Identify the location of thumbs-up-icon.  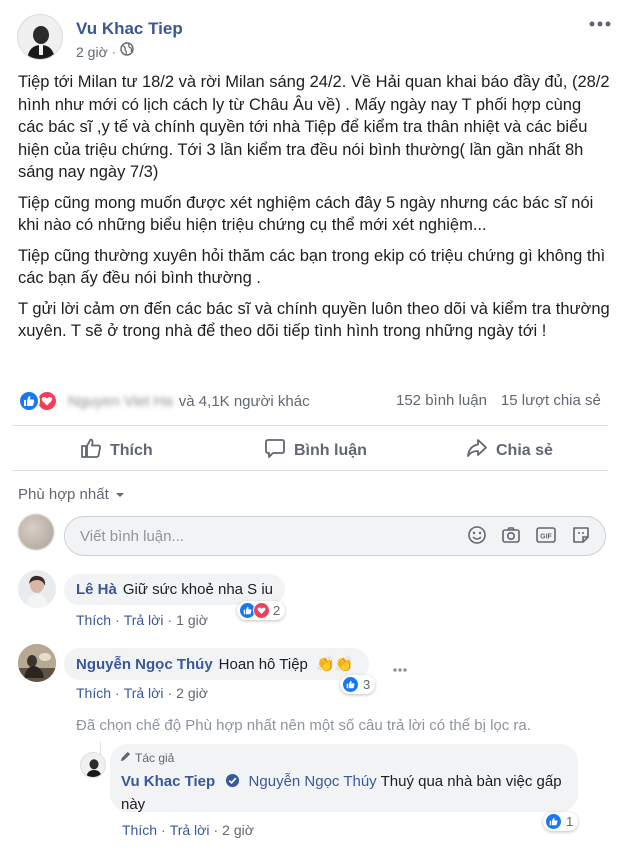
(91, 450).